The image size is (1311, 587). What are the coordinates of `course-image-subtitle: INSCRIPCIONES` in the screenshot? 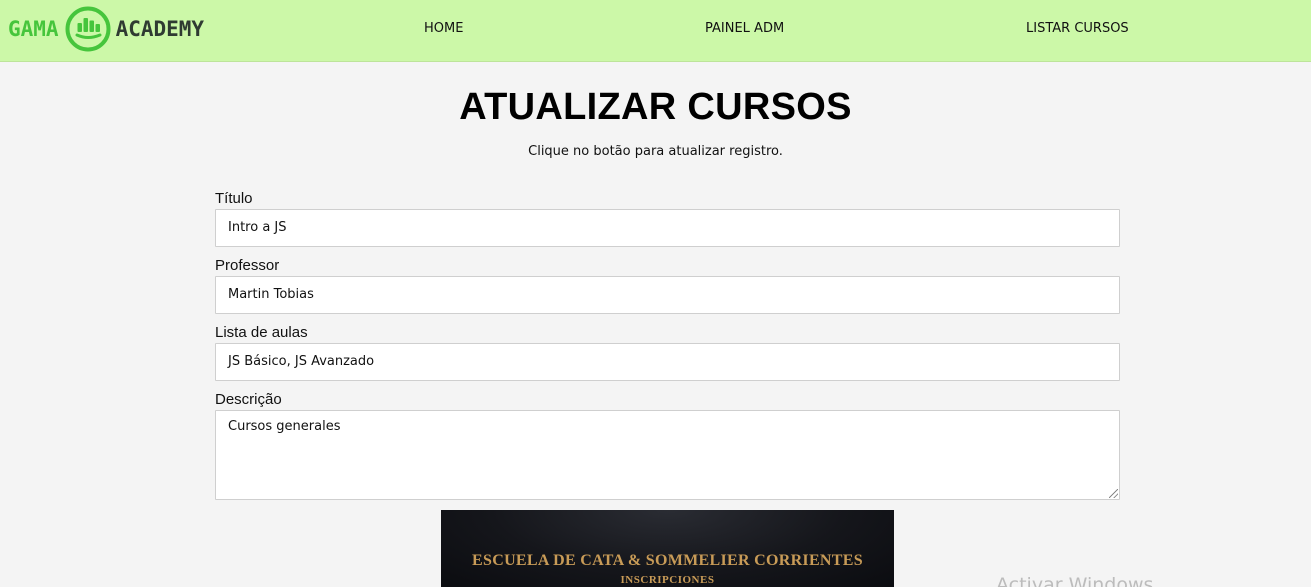 It's located at (667, 580).